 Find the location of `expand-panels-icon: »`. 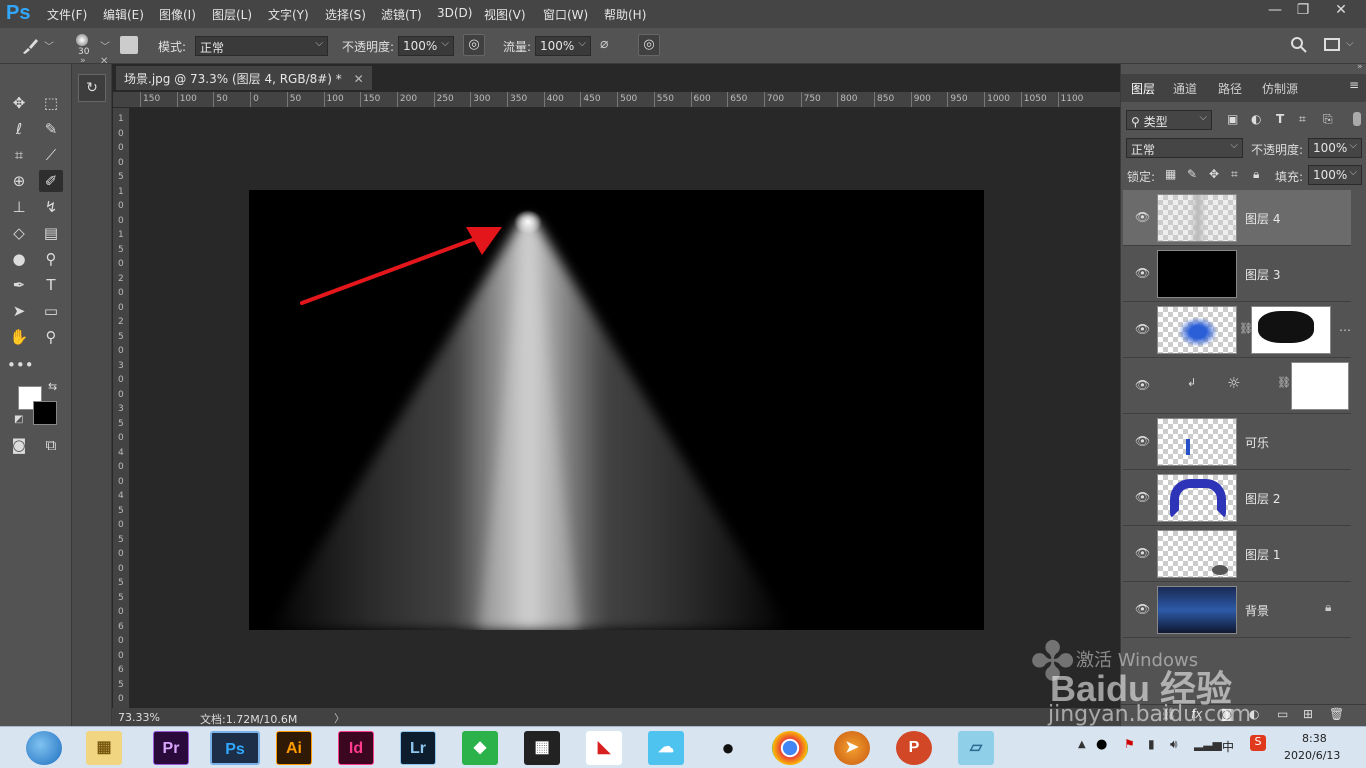

expand-panels-icon: » is located at coordinates (83, 61).